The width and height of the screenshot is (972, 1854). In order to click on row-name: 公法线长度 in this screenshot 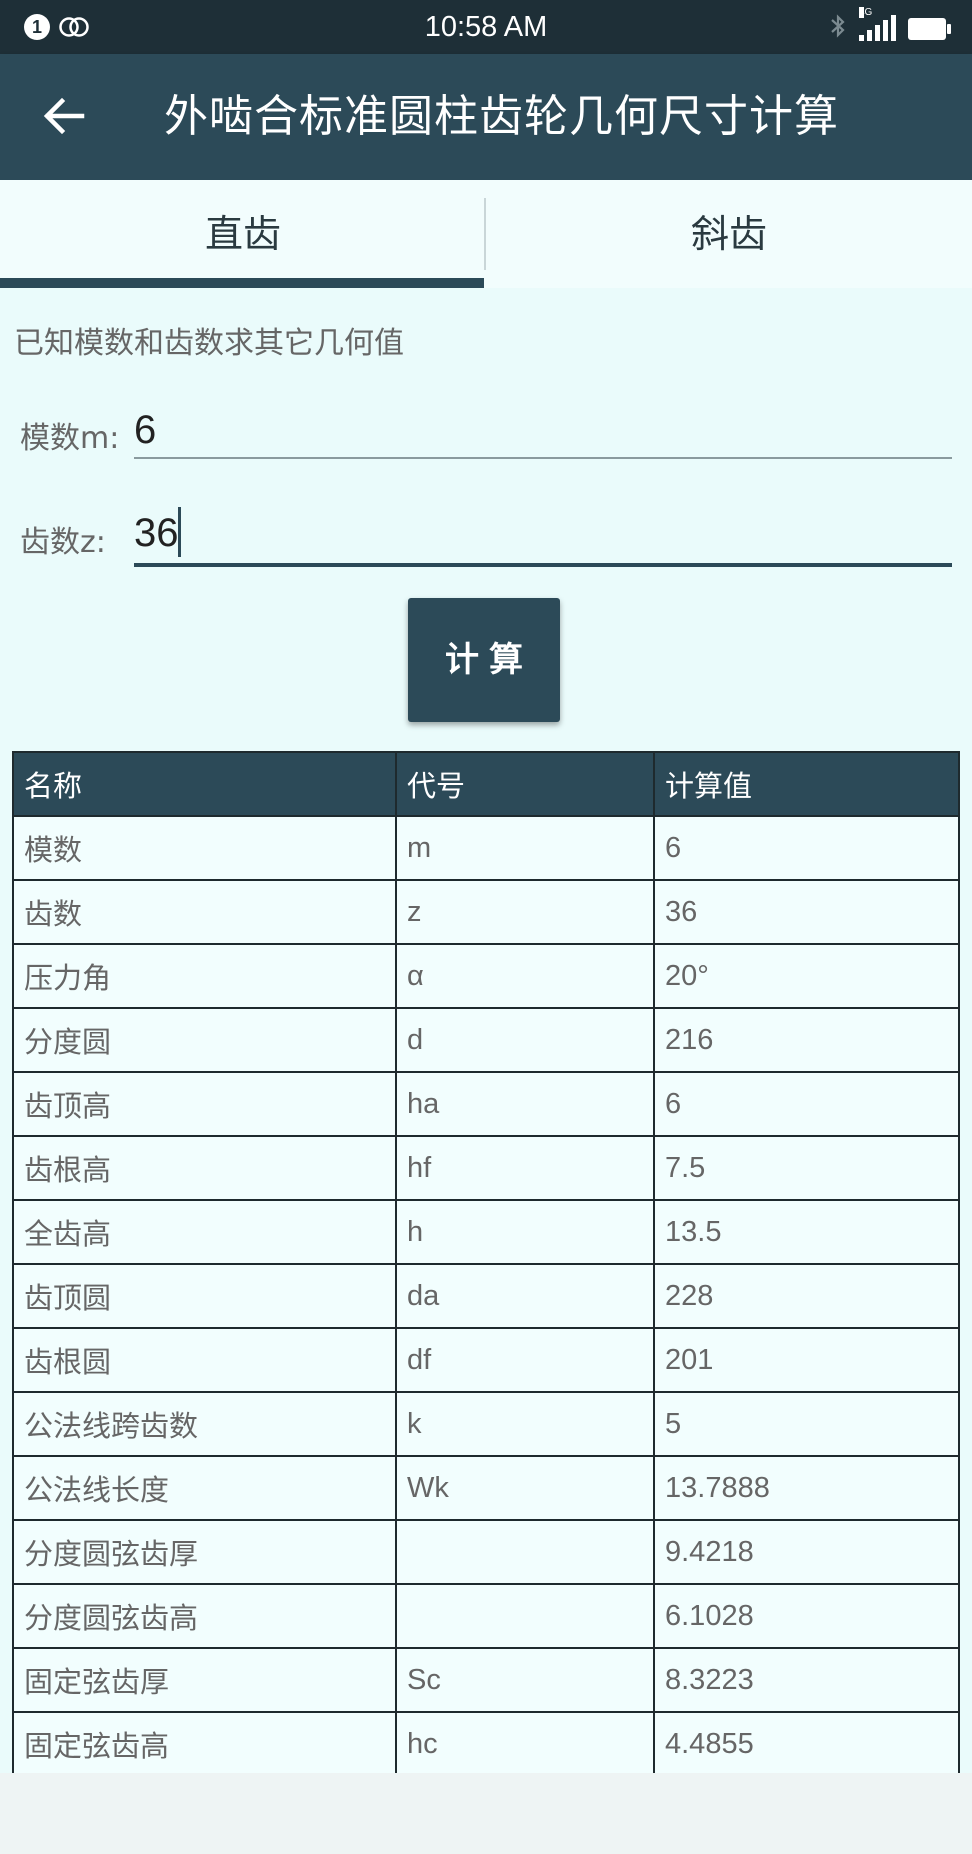, I will do `click(204, 1488)`.